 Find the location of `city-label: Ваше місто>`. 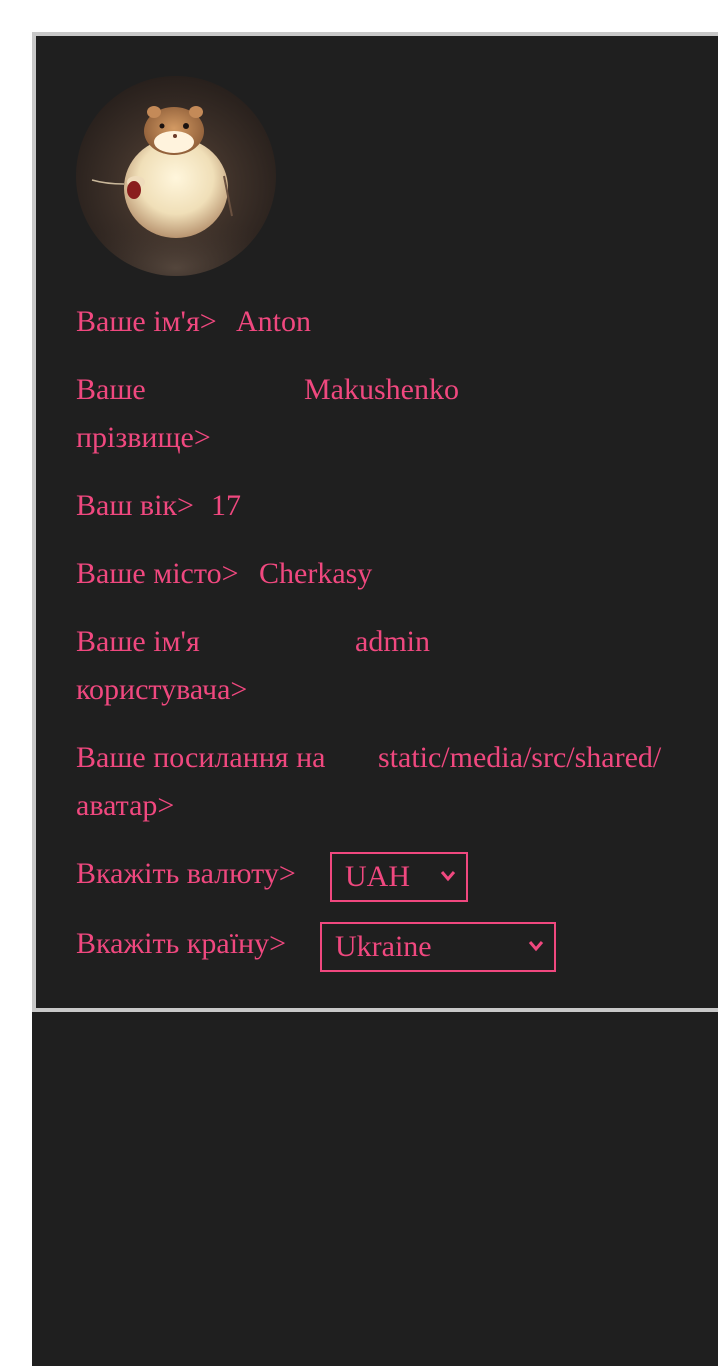

city-label: Ваше місто> is located at coordinates (157, 573).